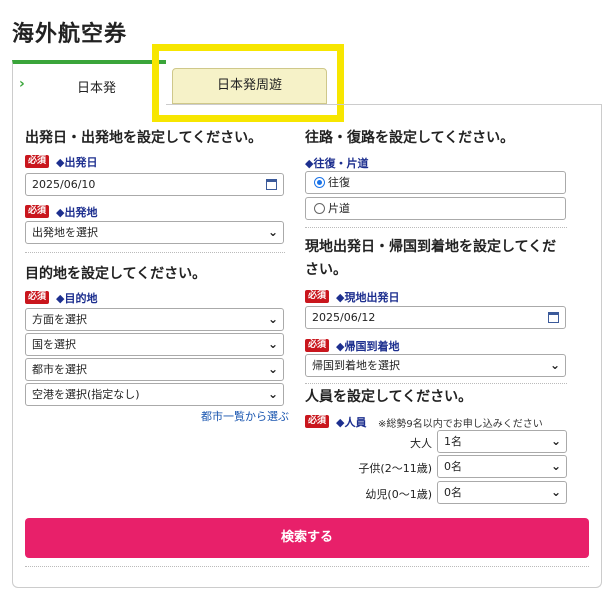 Image resolution: width=613 pixels, height=597 pixels. I want to click on departure-place-label: ◆出発地, so click(77, 212).